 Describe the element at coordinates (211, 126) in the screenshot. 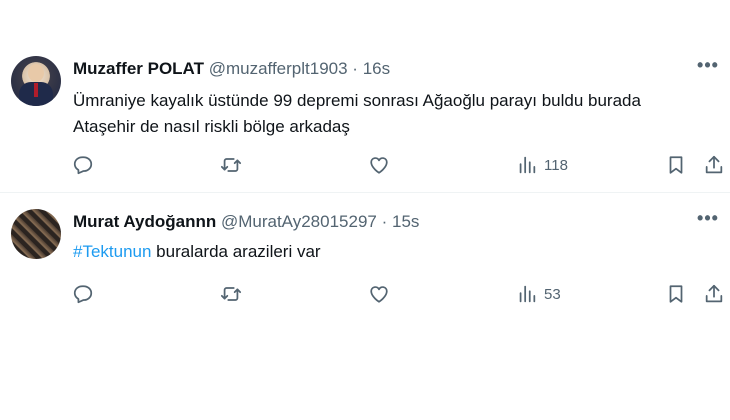

I see `tweet-text-line: Ataşehir de nasıl riskli bölge arkadaş` at that location.